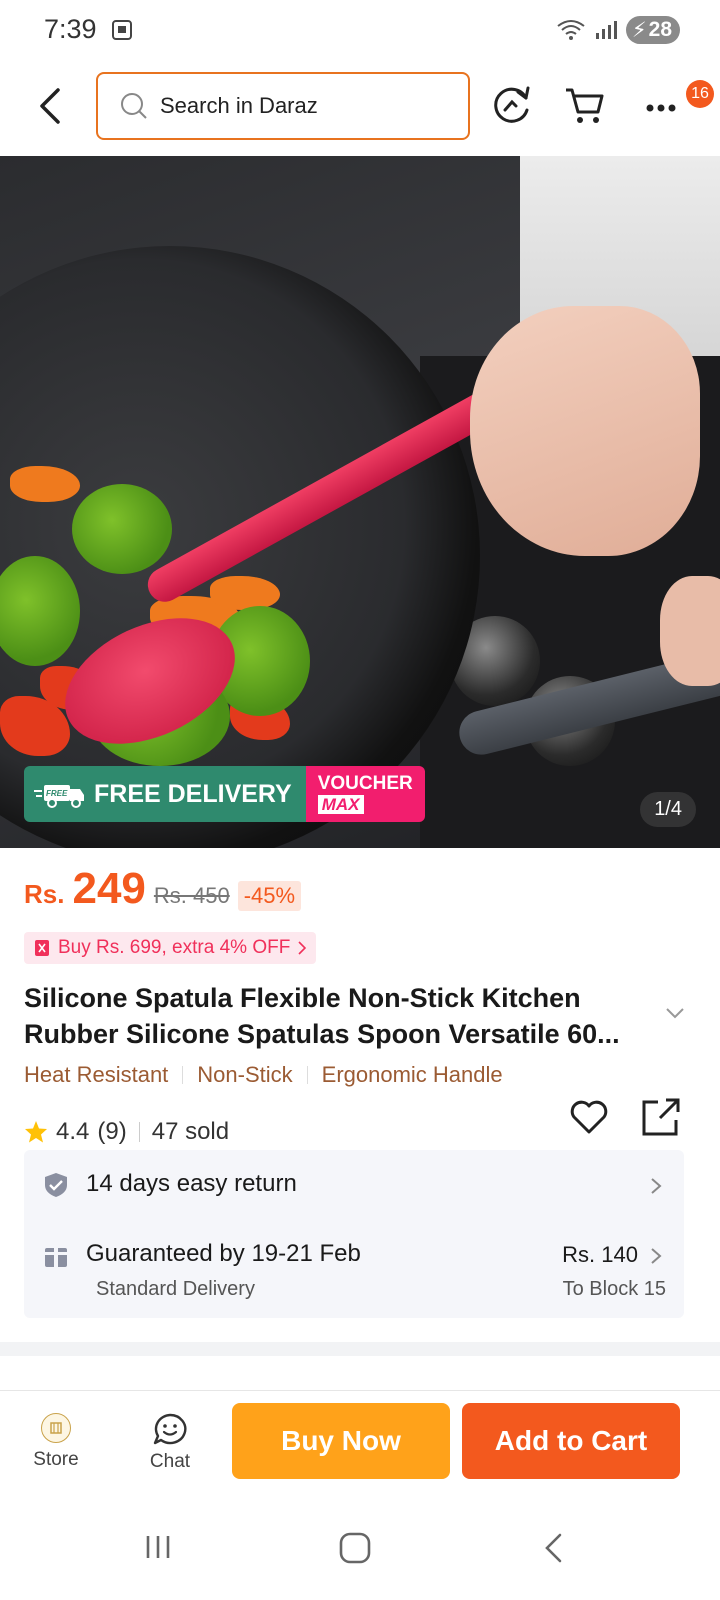 The image size is (720, 1600). What do you see at coordinates (341, 1441) in the screenshot?
I see `buy-now-button: Buy Now` at bounding box center [341, 1441].